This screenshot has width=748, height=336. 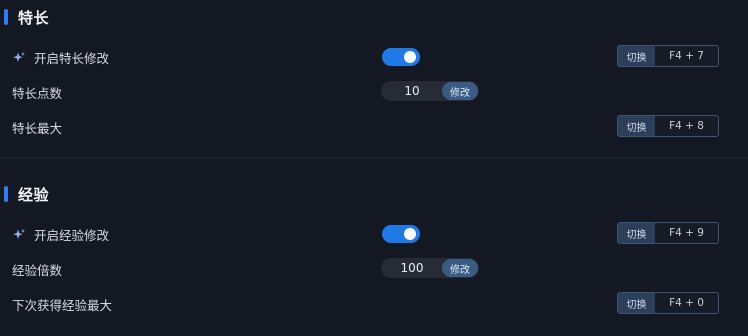 I want to click on row-label-wrap: 特长最大, so click(x=37, y=127).